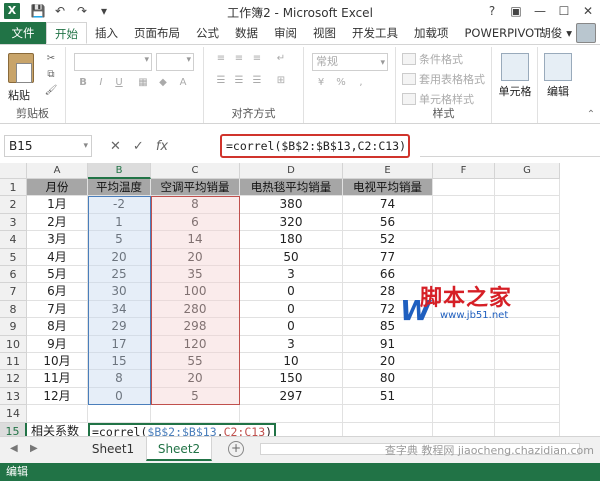 The image size is (600, 481). Describe the element at coordinates (57, 171) in the screenshot. I see `column-header-a: A` at that location.